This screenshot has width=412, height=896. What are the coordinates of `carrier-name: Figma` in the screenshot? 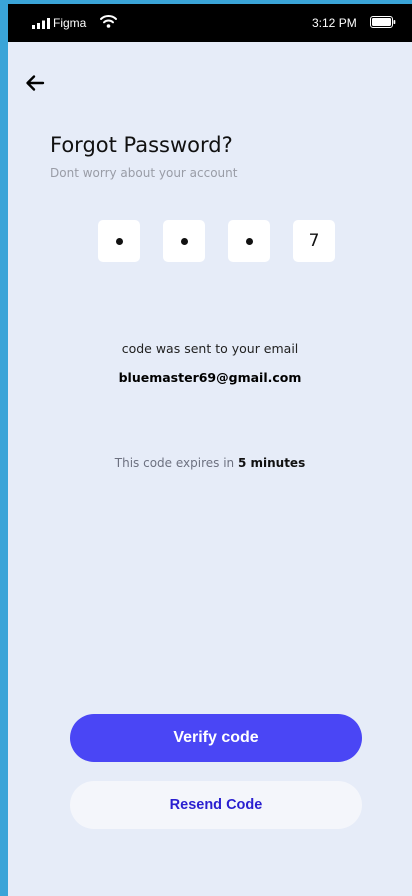 It's located at (70, 23).